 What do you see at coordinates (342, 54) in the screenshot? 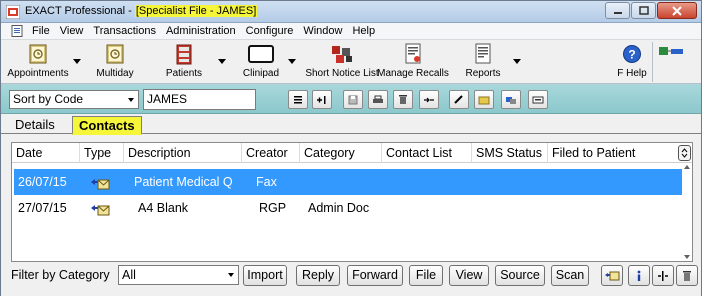
I see `short-notice-puzzle-icon` at bounding box center [342, 54].